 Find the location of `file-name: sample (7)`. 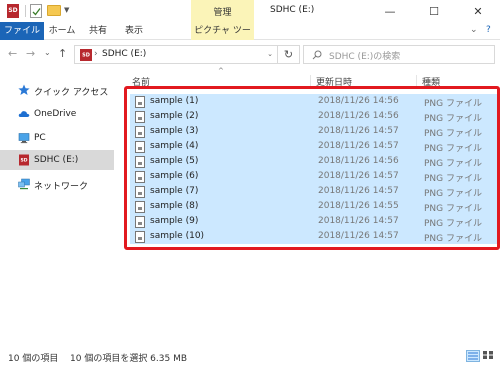

file-name: sample (7) is located at coordinates (174, 191).